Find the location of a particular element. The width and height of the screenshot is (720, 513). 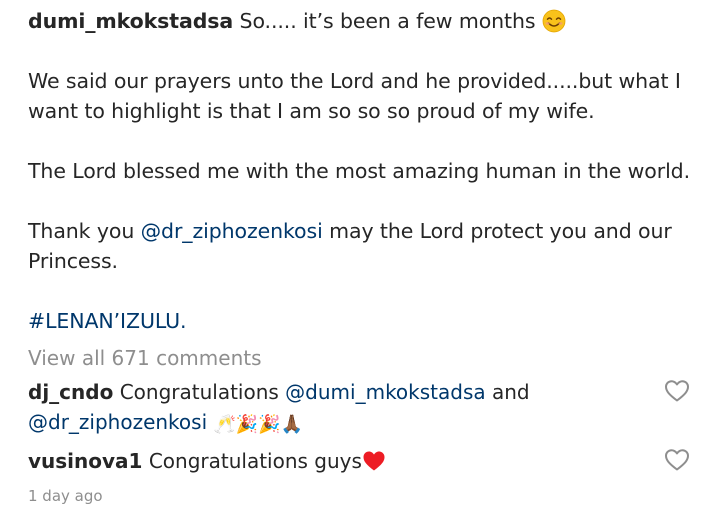

comment-item: vusinova1 Congratulations guys is located at coordinates (343, 461).